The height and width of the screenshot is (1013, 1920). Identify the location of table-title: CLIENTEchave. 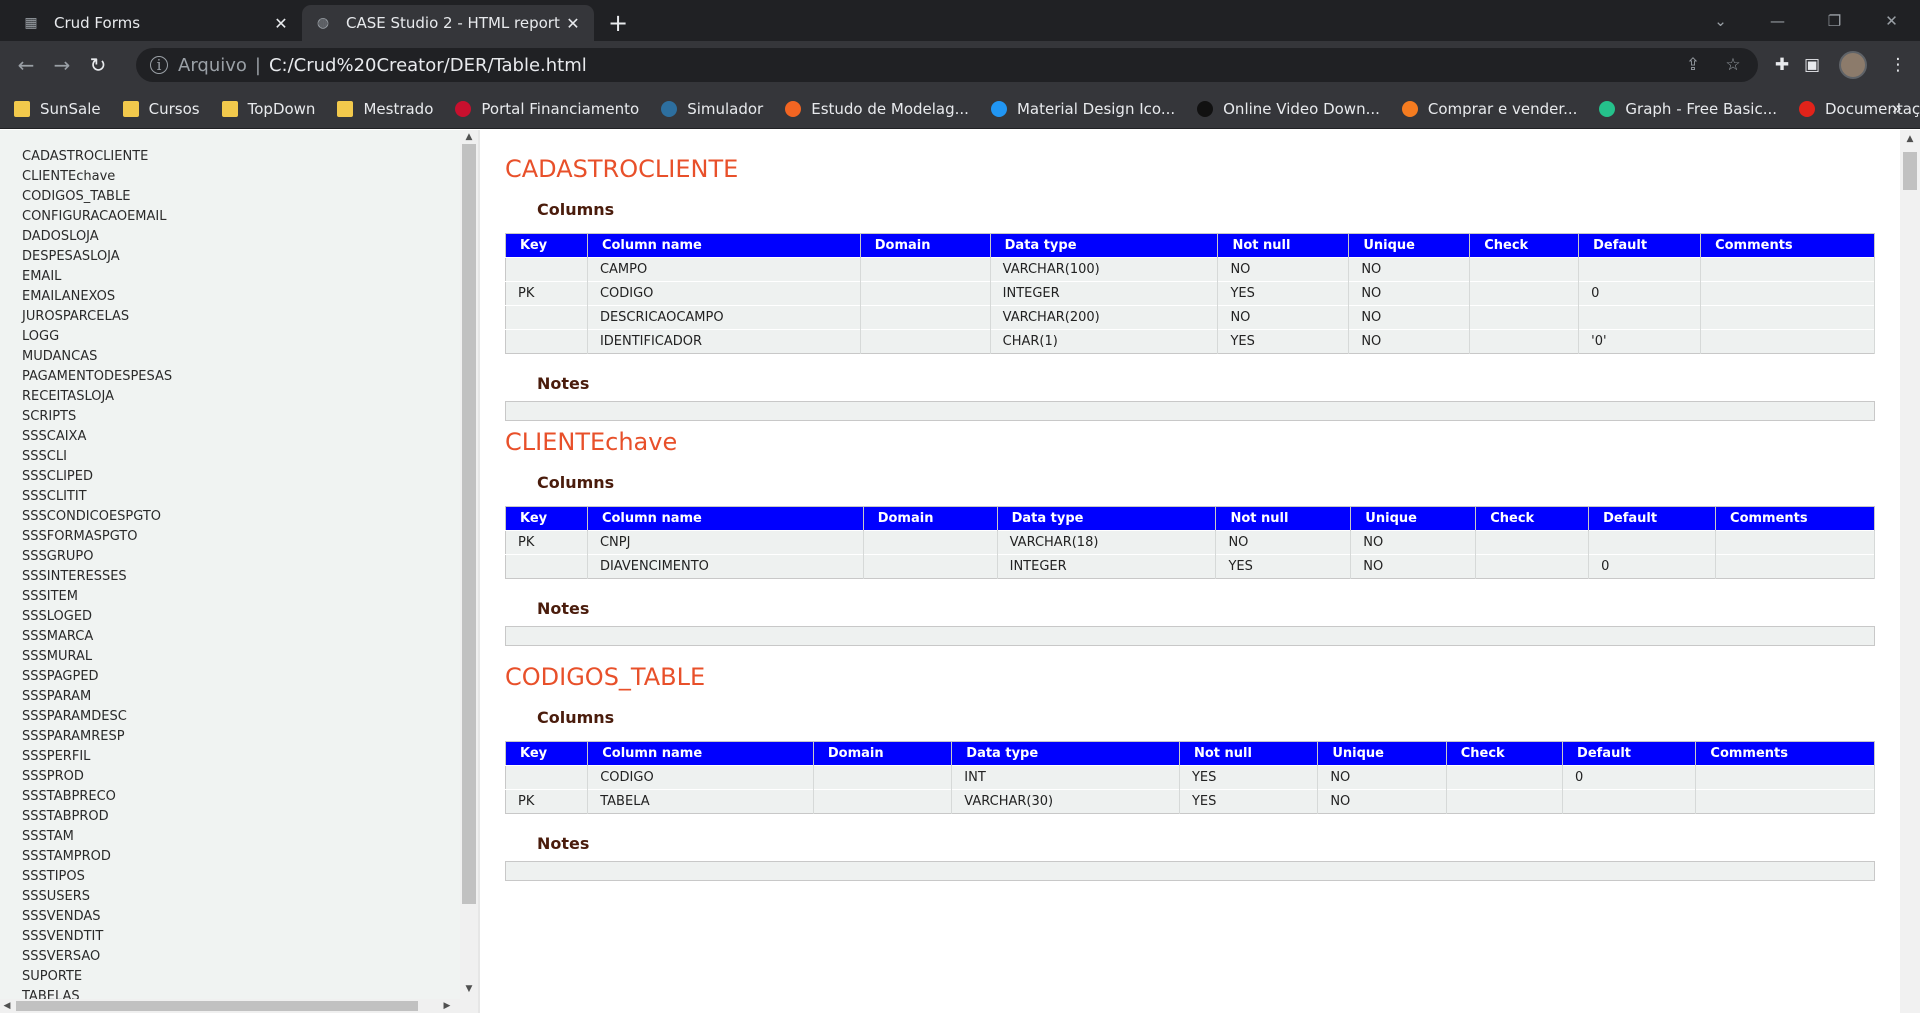
(591, 442).